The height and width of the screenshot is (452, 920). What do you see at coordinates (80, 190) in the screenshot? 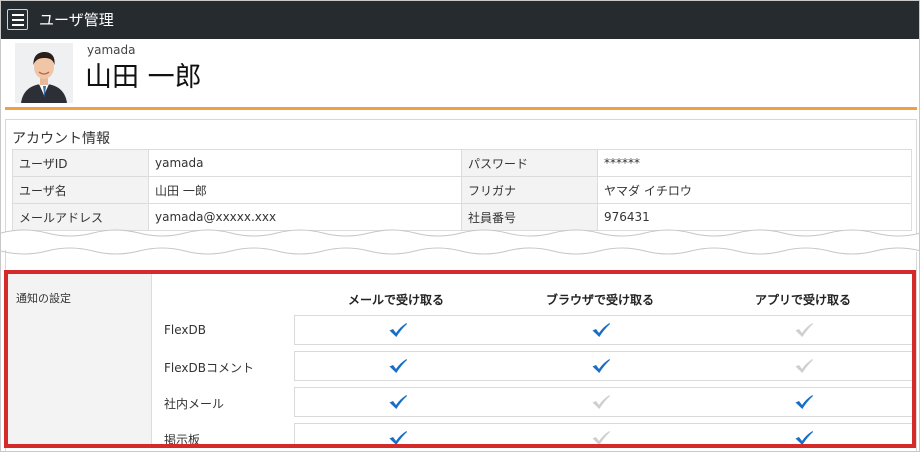
I see `field-label: ユーザ名` at bounding box center [80, 190].